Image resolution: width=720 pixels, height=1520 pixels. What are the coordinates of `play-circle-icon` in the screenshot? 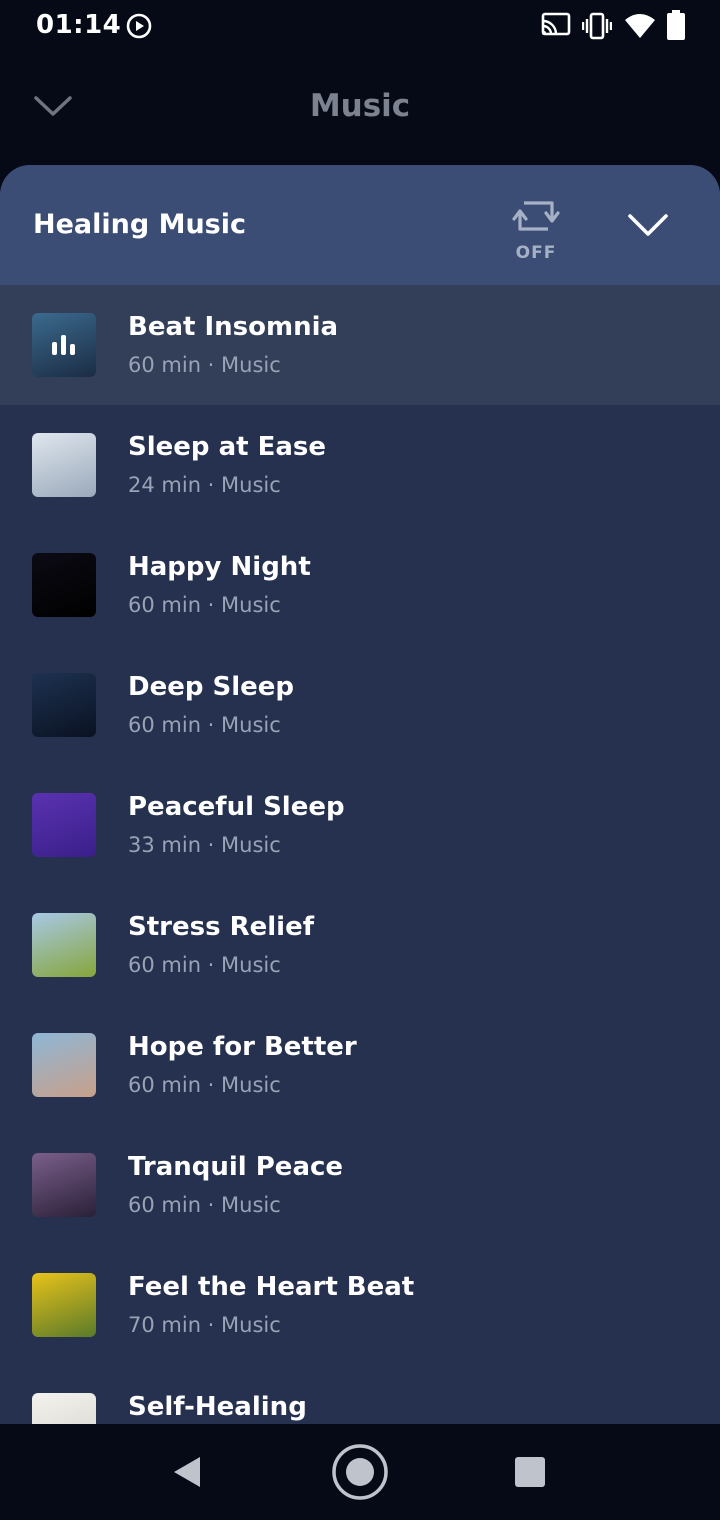 It's located at (139, 26).